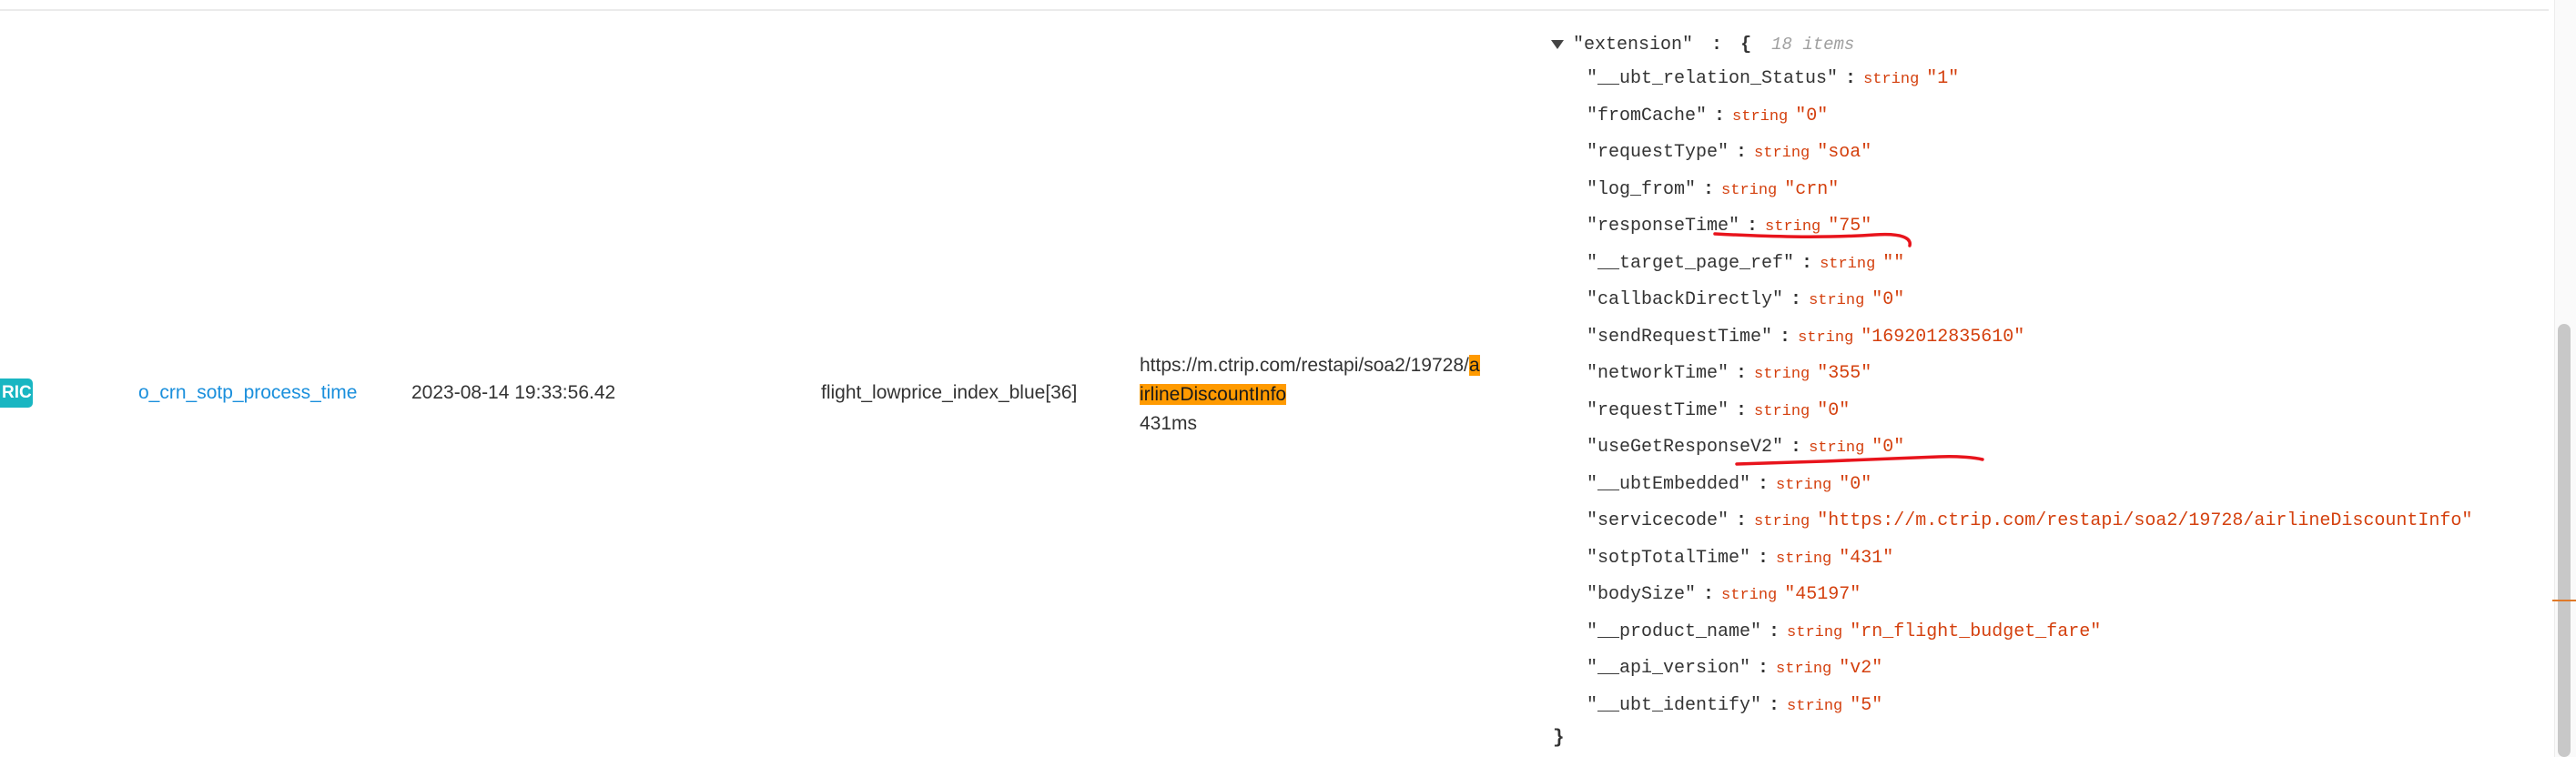  I want to click on json-value: "355", so click(1844, 374).